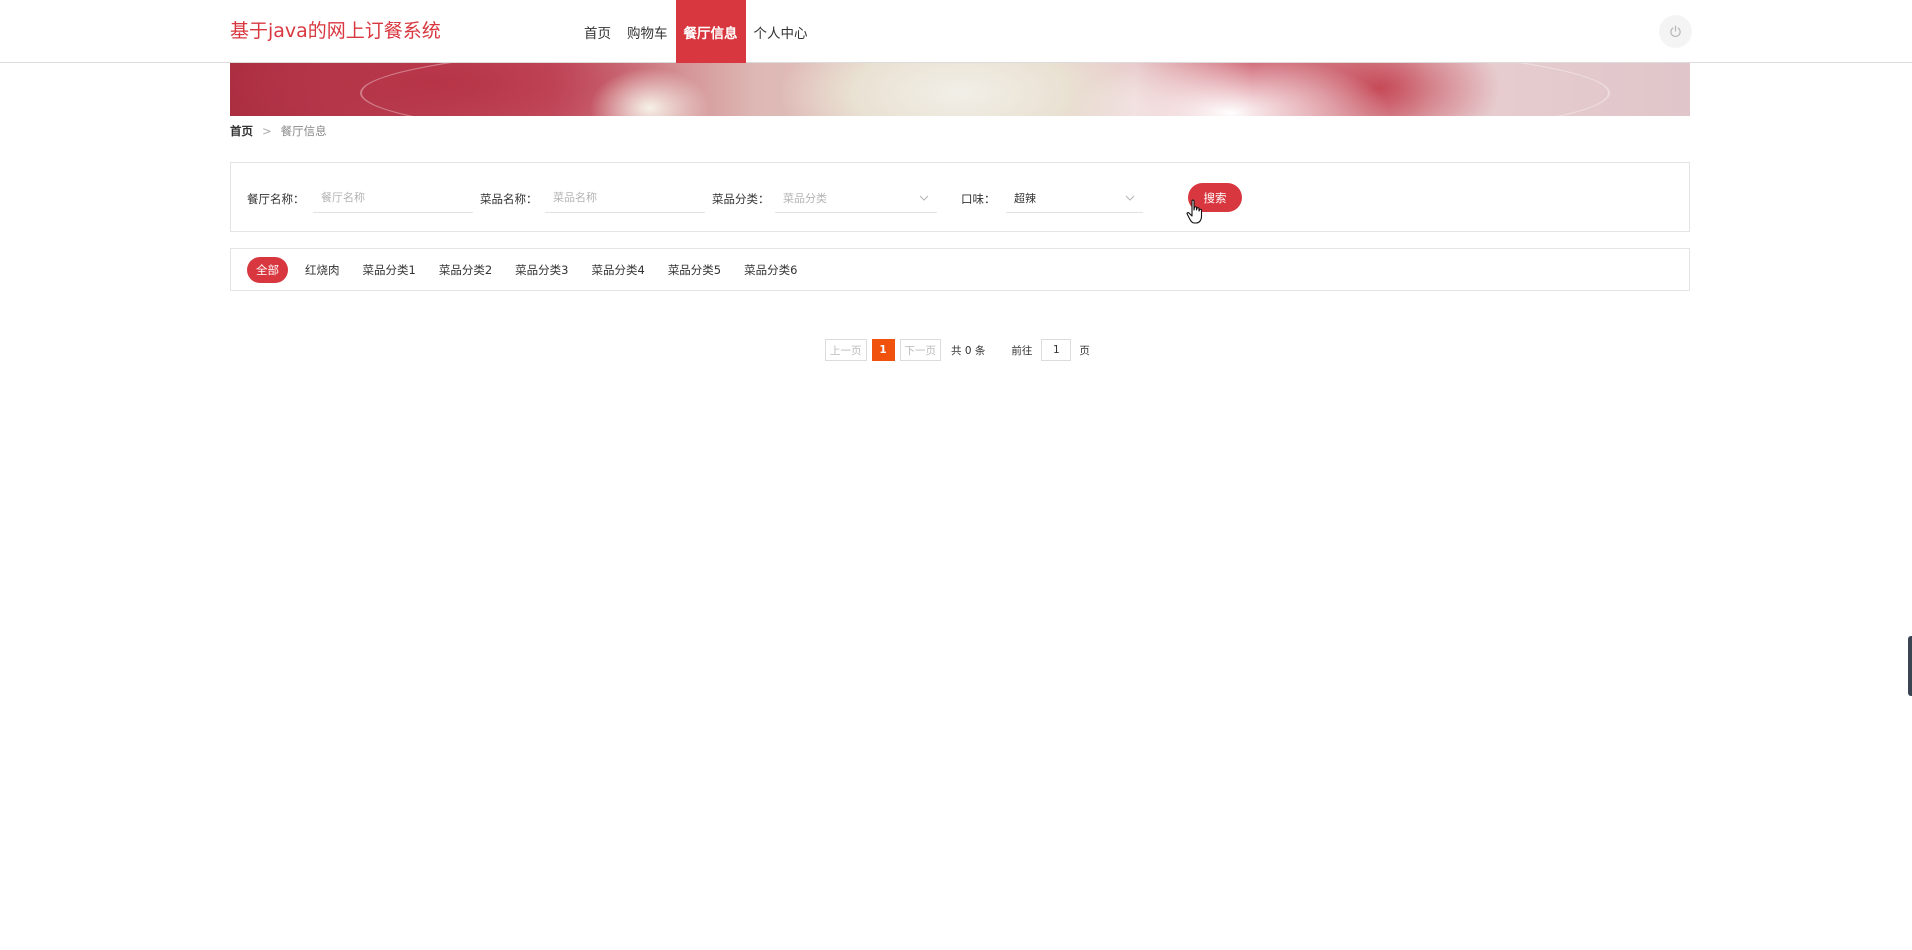 The height and width of the screenshot is (950, 1912). I want to click on category-tab: 菜品分类5, so click(694, 270).